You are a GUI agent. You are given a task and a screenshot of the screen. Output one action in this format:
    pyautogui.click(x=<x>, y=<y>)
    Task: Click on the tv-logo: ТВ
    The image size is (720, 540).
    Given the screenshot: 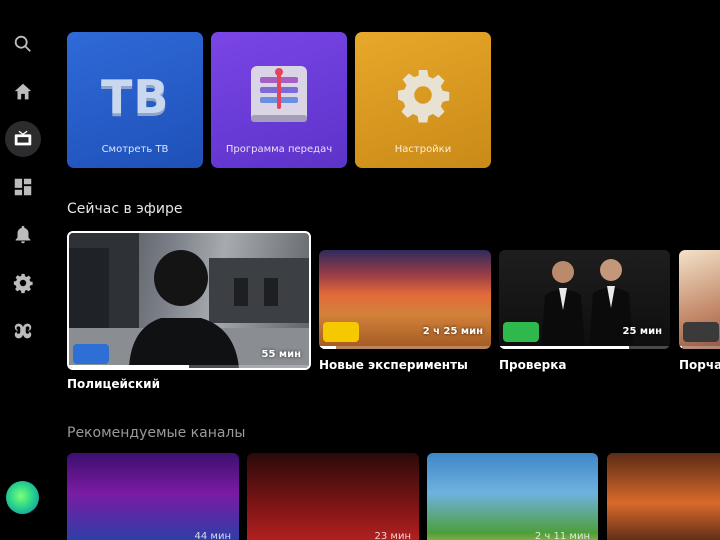 What is the action you would take?
    pyautogui.click(x=135, y=97)
    